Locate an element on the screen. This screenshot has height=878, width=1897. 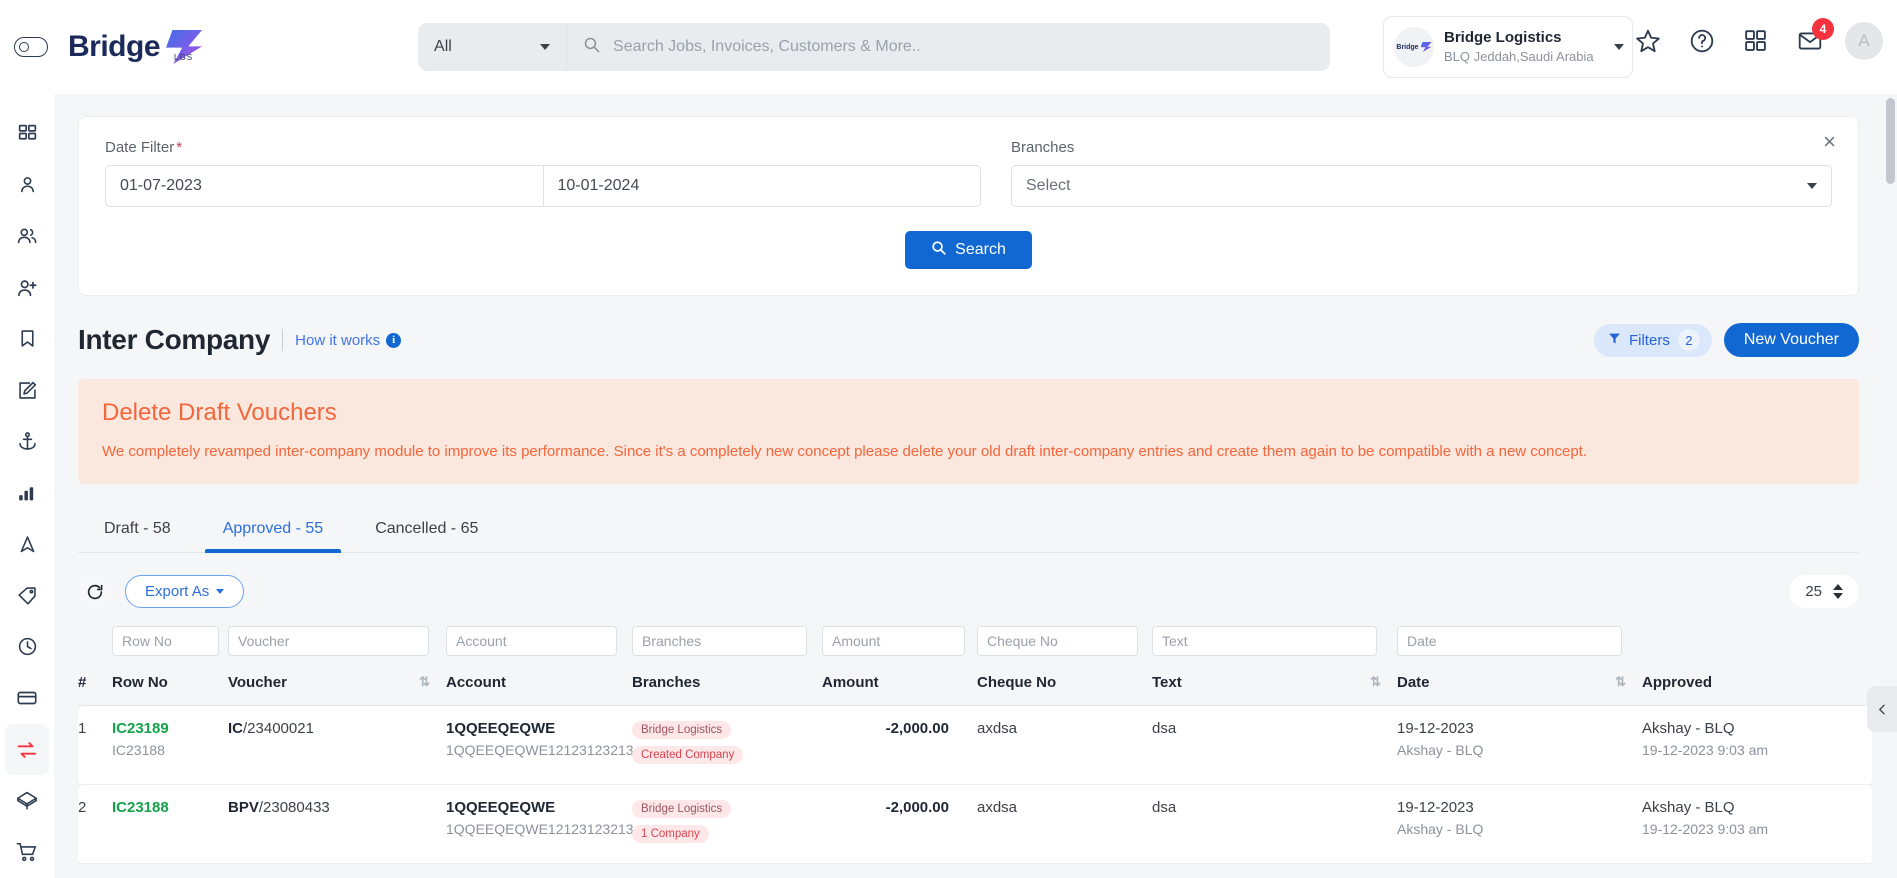
page-size-value: 25 is located at coordinates (1813, 591).